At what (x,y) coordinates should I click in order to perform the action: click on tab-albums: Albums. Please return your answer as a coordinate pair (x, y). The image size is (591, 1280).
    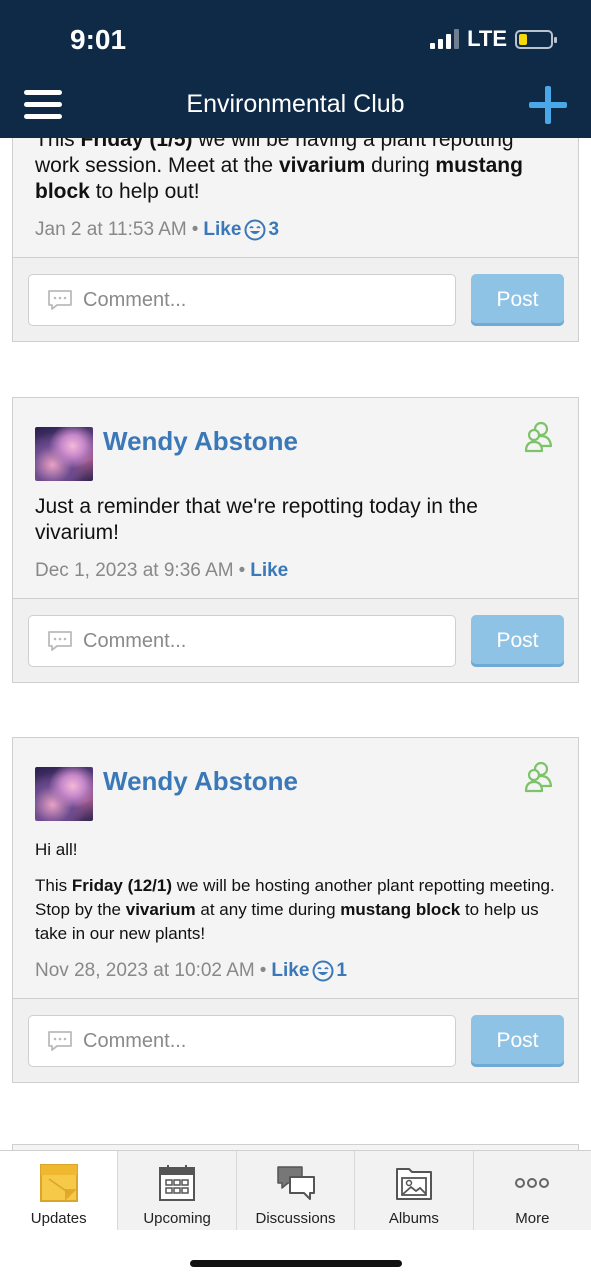
    Looking at the image, I should click on (413, 1190).